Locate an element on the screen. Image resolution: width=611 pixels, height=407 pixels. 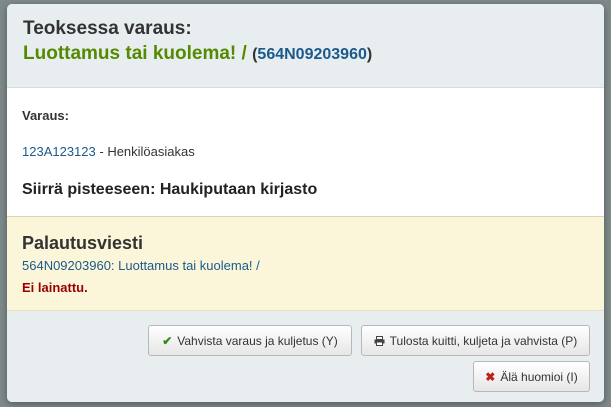
ignore-button: ✖ Älä huomioi (I) is located at coordinates (531, 376).